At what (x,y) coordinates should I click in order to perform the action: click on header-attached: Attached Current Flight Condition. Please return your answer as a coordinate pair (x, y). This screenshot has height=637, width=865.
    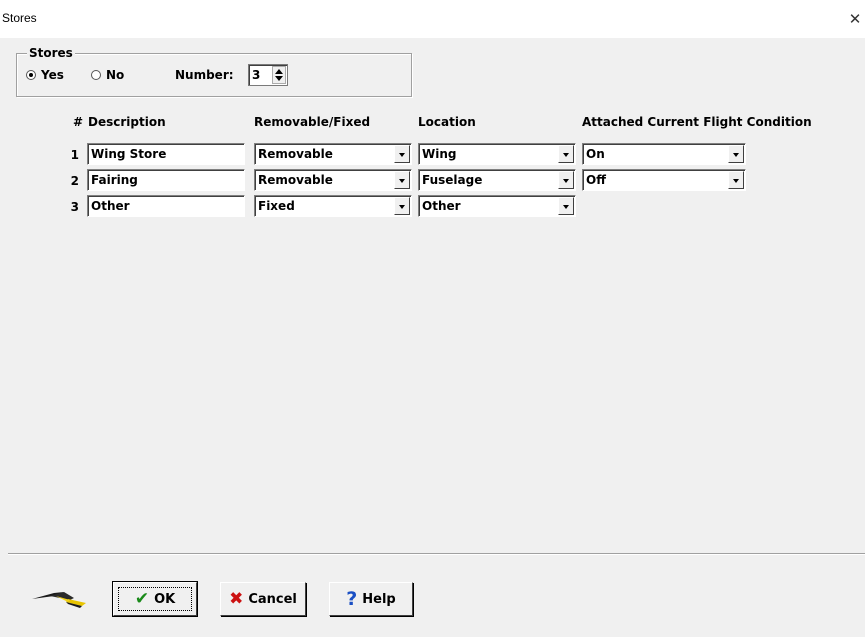
    Looking at the image, I should click on (697, 122).